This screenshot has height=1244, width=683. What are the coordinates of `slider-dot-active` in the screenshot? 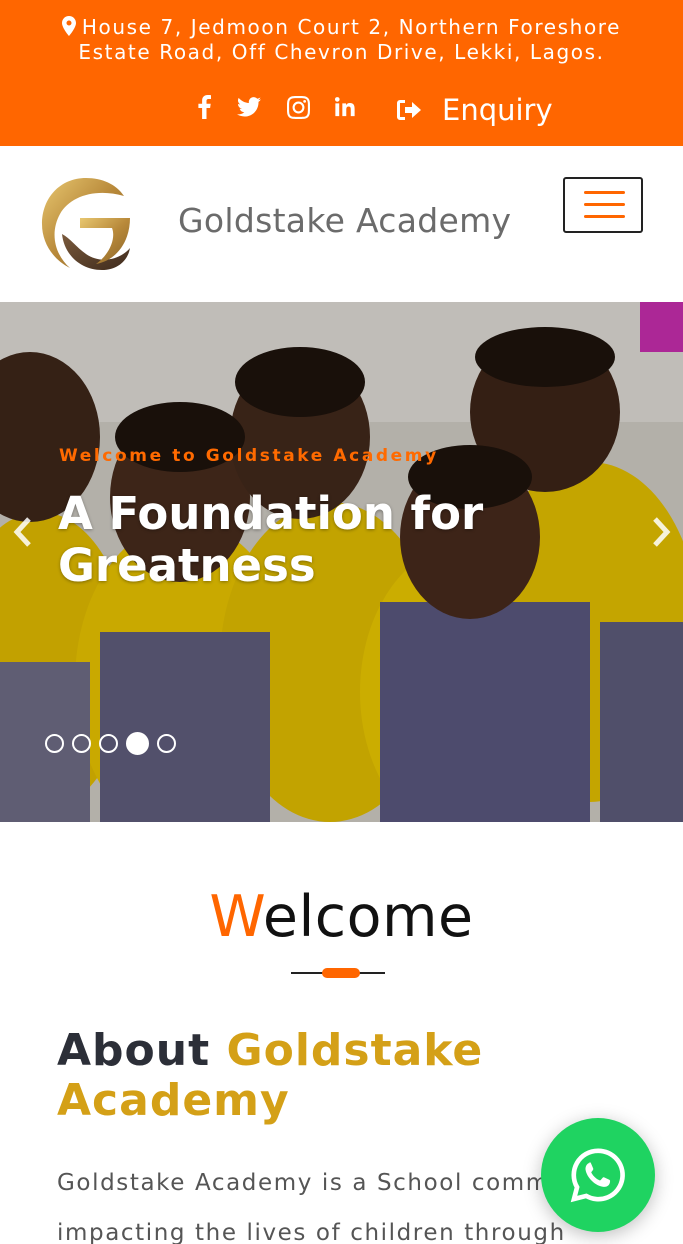 It's located at (137, 743).